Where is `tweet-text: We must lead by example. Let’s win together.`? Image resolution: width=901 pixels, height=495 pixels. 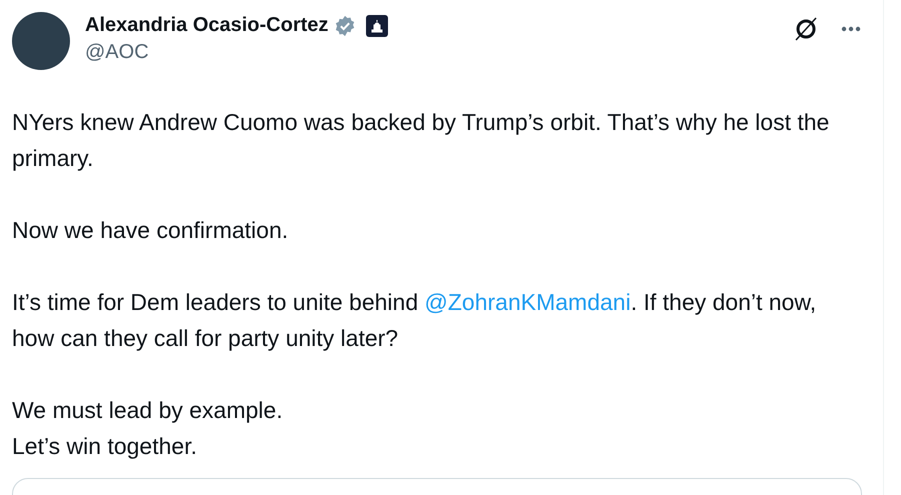 tweet-text: We must lead by example. Let’s win together. is located at coordinates (148, 428).